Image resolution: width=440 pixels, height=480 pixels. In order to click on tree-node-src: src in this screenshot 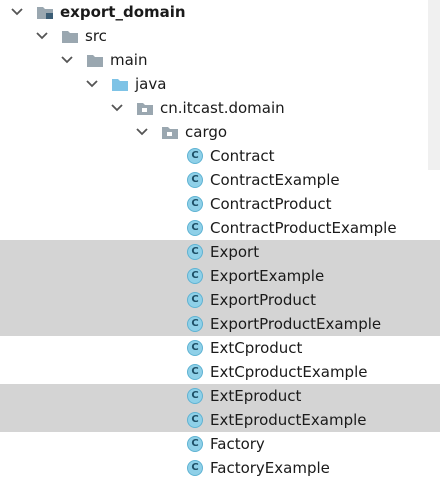, I will do `click(220, 36)`.